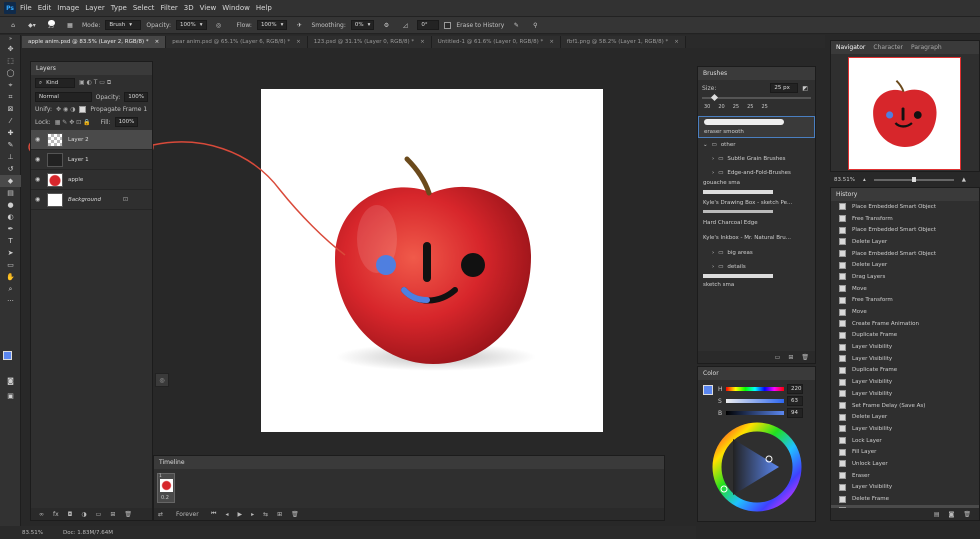 The height and width of the screenshot is (539, 980). Describe the element at coordinates (26, 8) in the screenshot. I see `menu-file: File` at that location.